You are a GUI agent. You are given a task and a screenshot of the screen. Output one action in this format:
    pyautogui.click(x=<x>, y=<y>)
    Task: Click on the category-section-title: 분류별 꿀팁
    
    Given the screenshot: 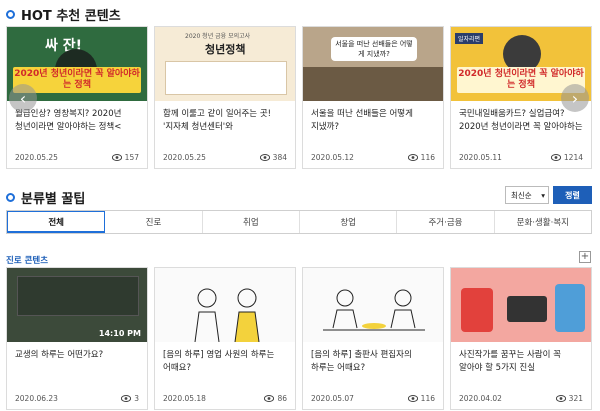 What is the action you would take?
    pyautogui.click(x=45, y=197)
    